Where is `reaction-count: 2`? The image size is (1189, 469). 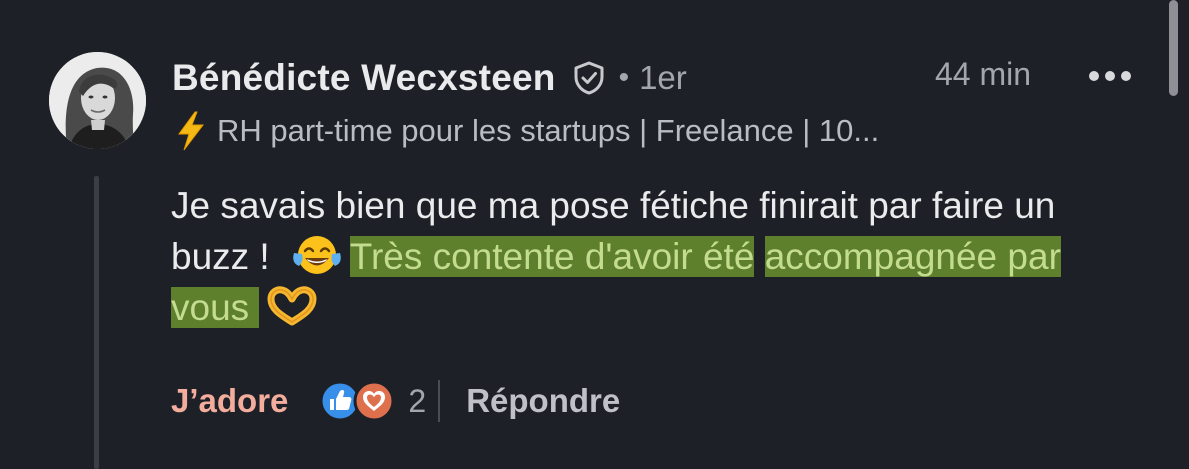
reaction-count: 2 is located at coordinates (417, 401).